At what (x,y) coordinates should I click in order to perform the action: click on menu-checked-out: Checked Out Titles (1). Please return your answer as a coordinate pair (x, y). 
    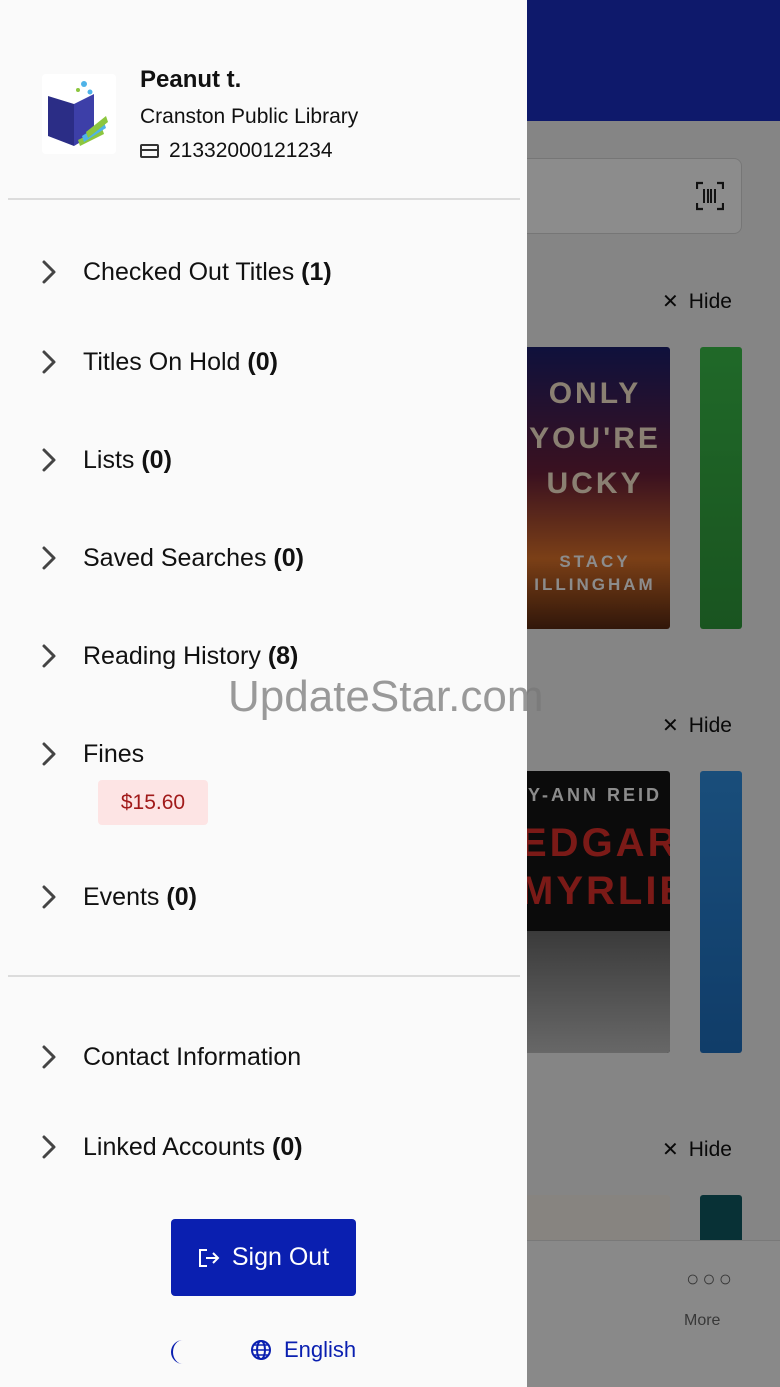
    Looking at the image, I should click on (184, 272).